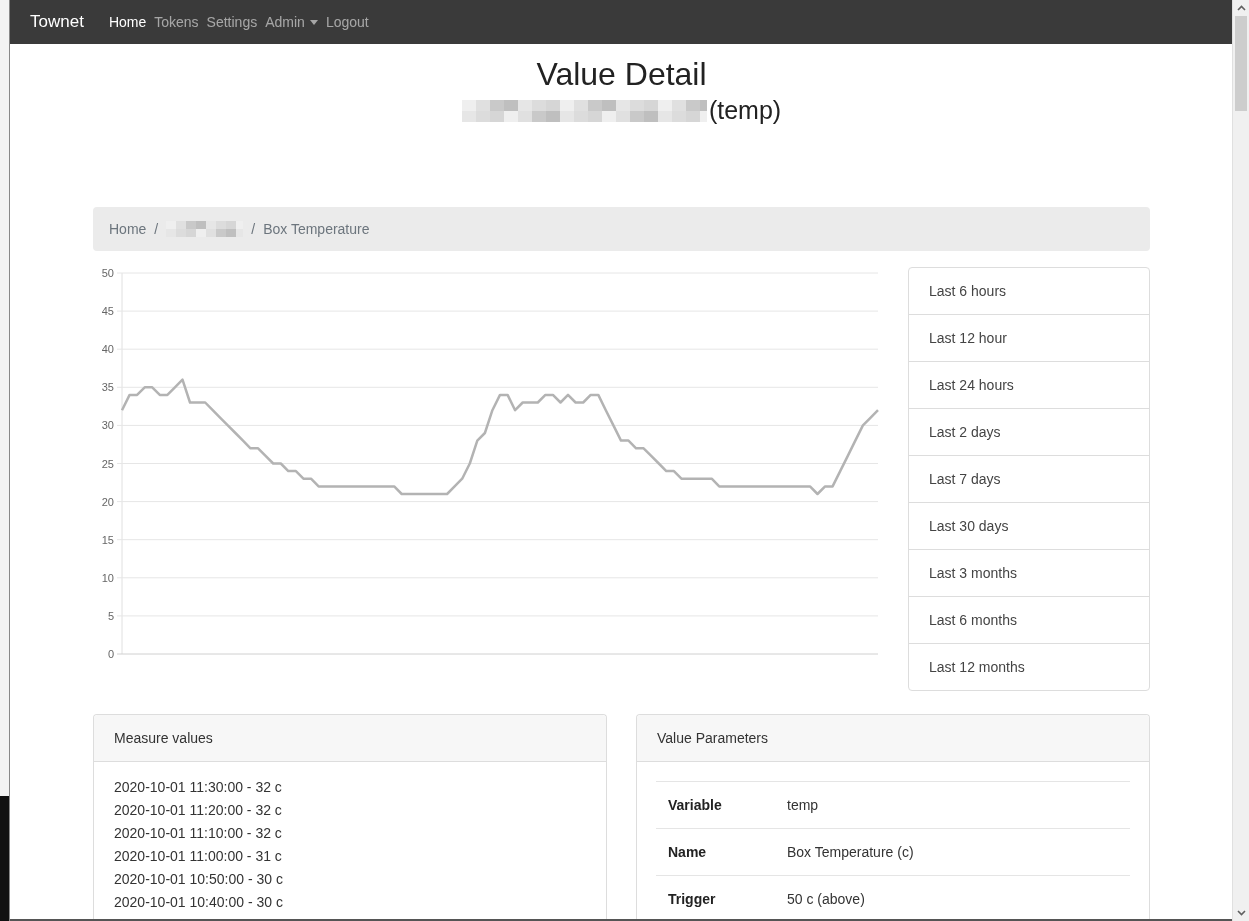 The width and height of the screenshot is (1249, 921). I want to click on measure-entry: 2020-10-01 10:40:00 - 30 c, so click(199, 902).